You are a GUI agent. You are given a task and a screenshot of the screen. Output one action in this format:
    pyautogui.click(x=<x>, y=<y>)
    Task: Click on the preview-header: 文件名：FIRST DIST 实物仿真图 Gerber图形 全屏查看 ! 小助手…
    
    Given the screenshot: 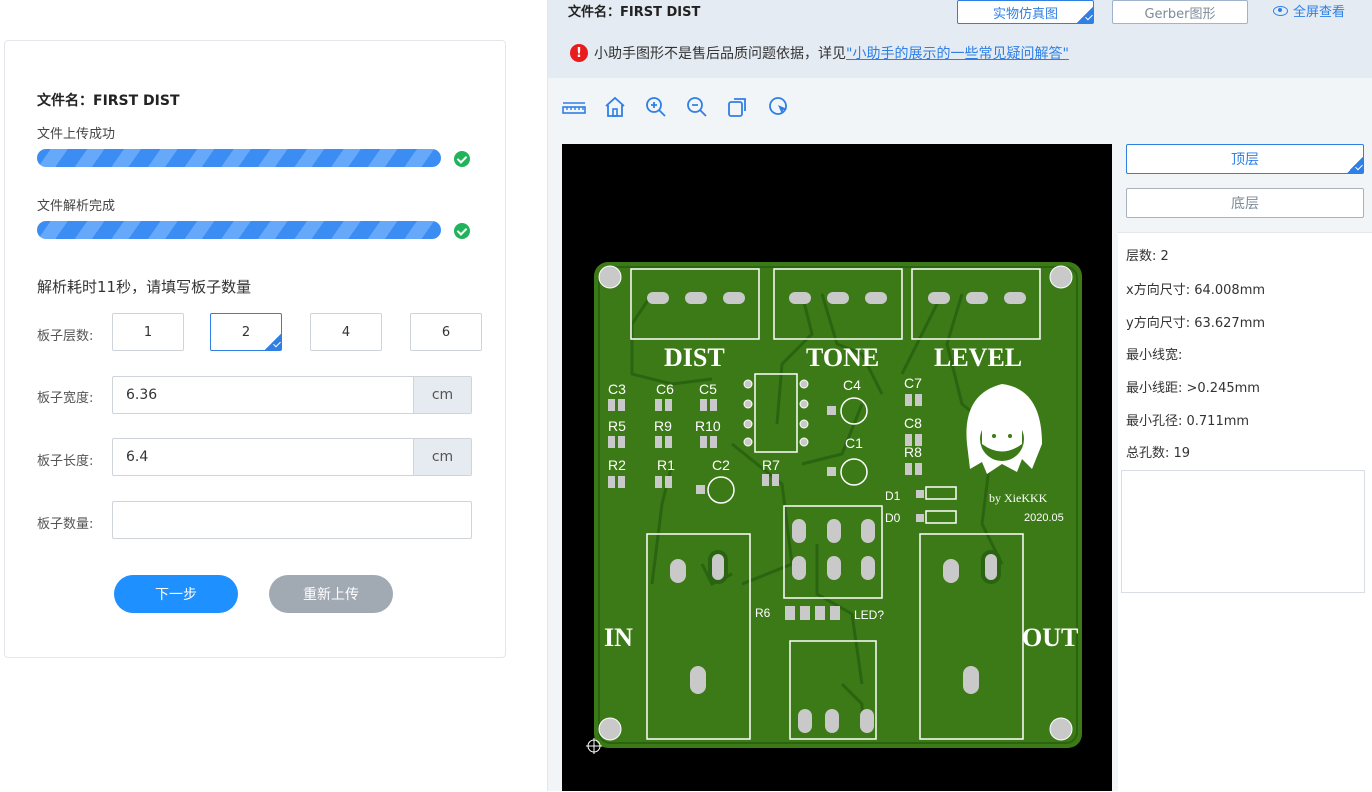 What is the action you would take?
    pyautogui.click(x=960, y=39)
    